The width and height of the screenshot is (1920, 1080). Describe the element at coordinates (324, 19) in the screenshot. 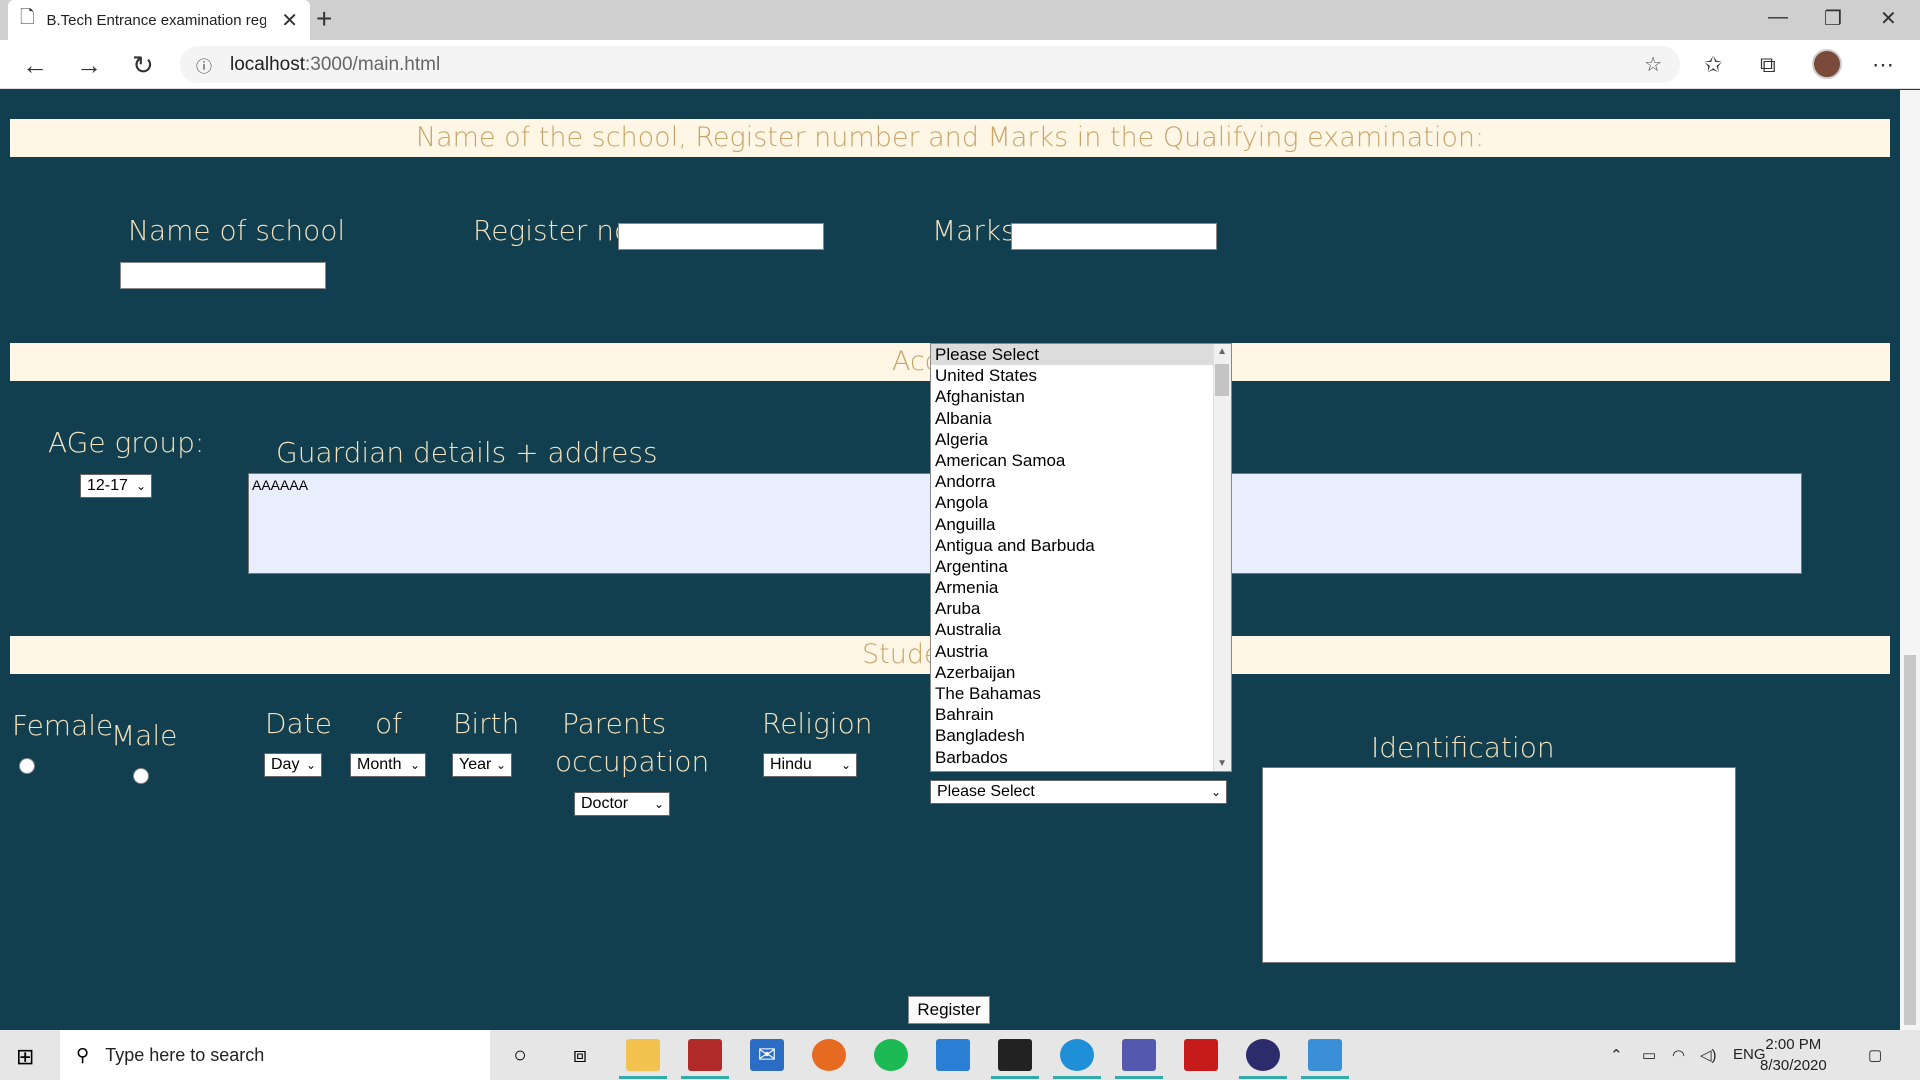

I see `new-tab-button: +` at that location.